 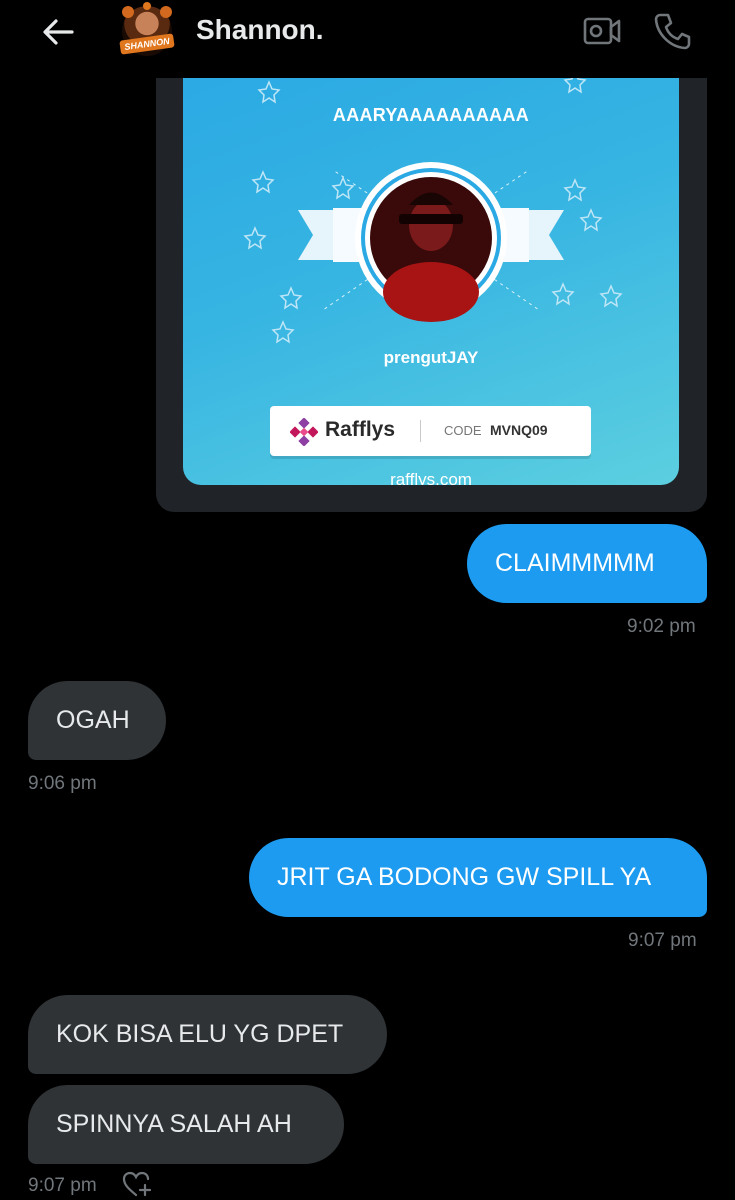 I want to click on code-label: CODE, so click(x=463, y=430).